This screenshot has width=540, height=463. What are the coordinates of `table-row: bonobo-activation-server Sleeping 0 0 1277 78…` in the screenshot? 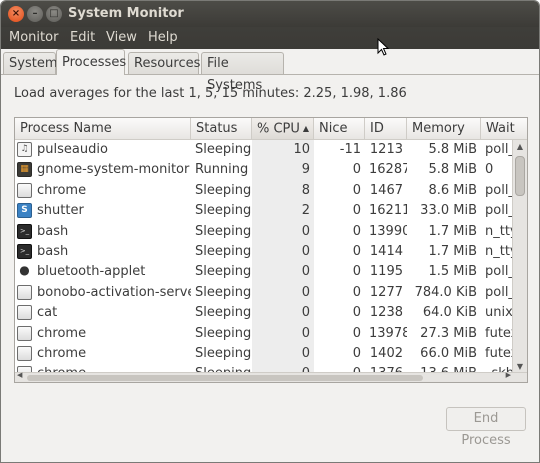 It's located at (264, 293).